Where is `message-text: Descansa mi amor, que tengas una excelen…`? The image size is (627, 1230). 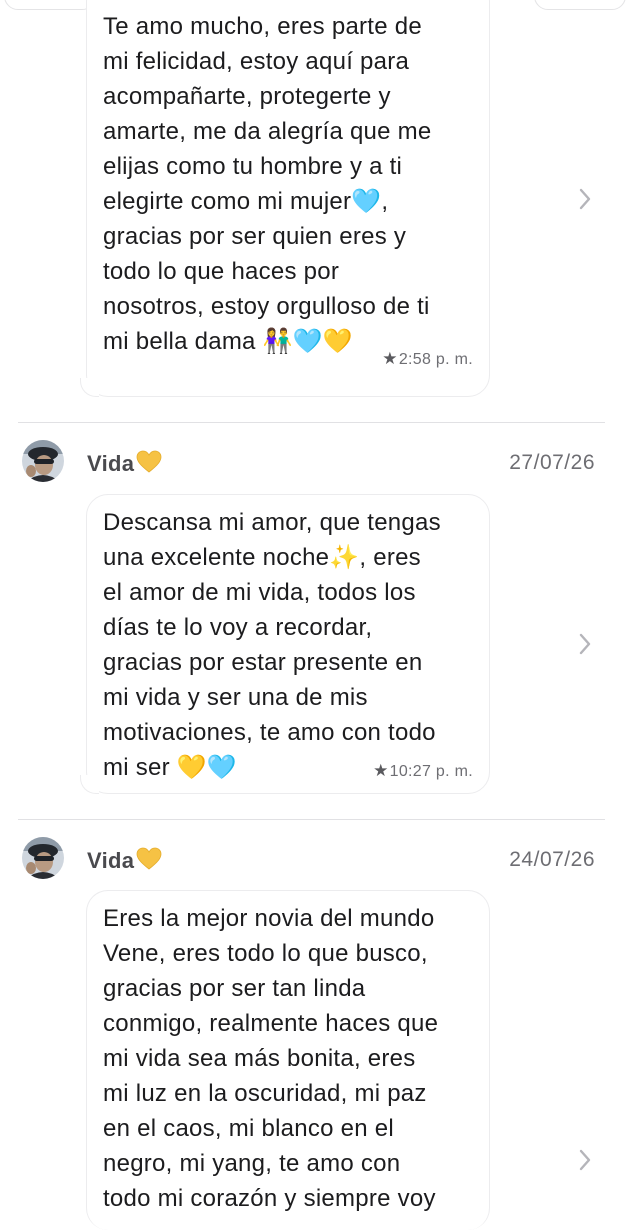
message-text: Descansa mi amor, que tengas una excelen… is located at coordinates (272, 645).